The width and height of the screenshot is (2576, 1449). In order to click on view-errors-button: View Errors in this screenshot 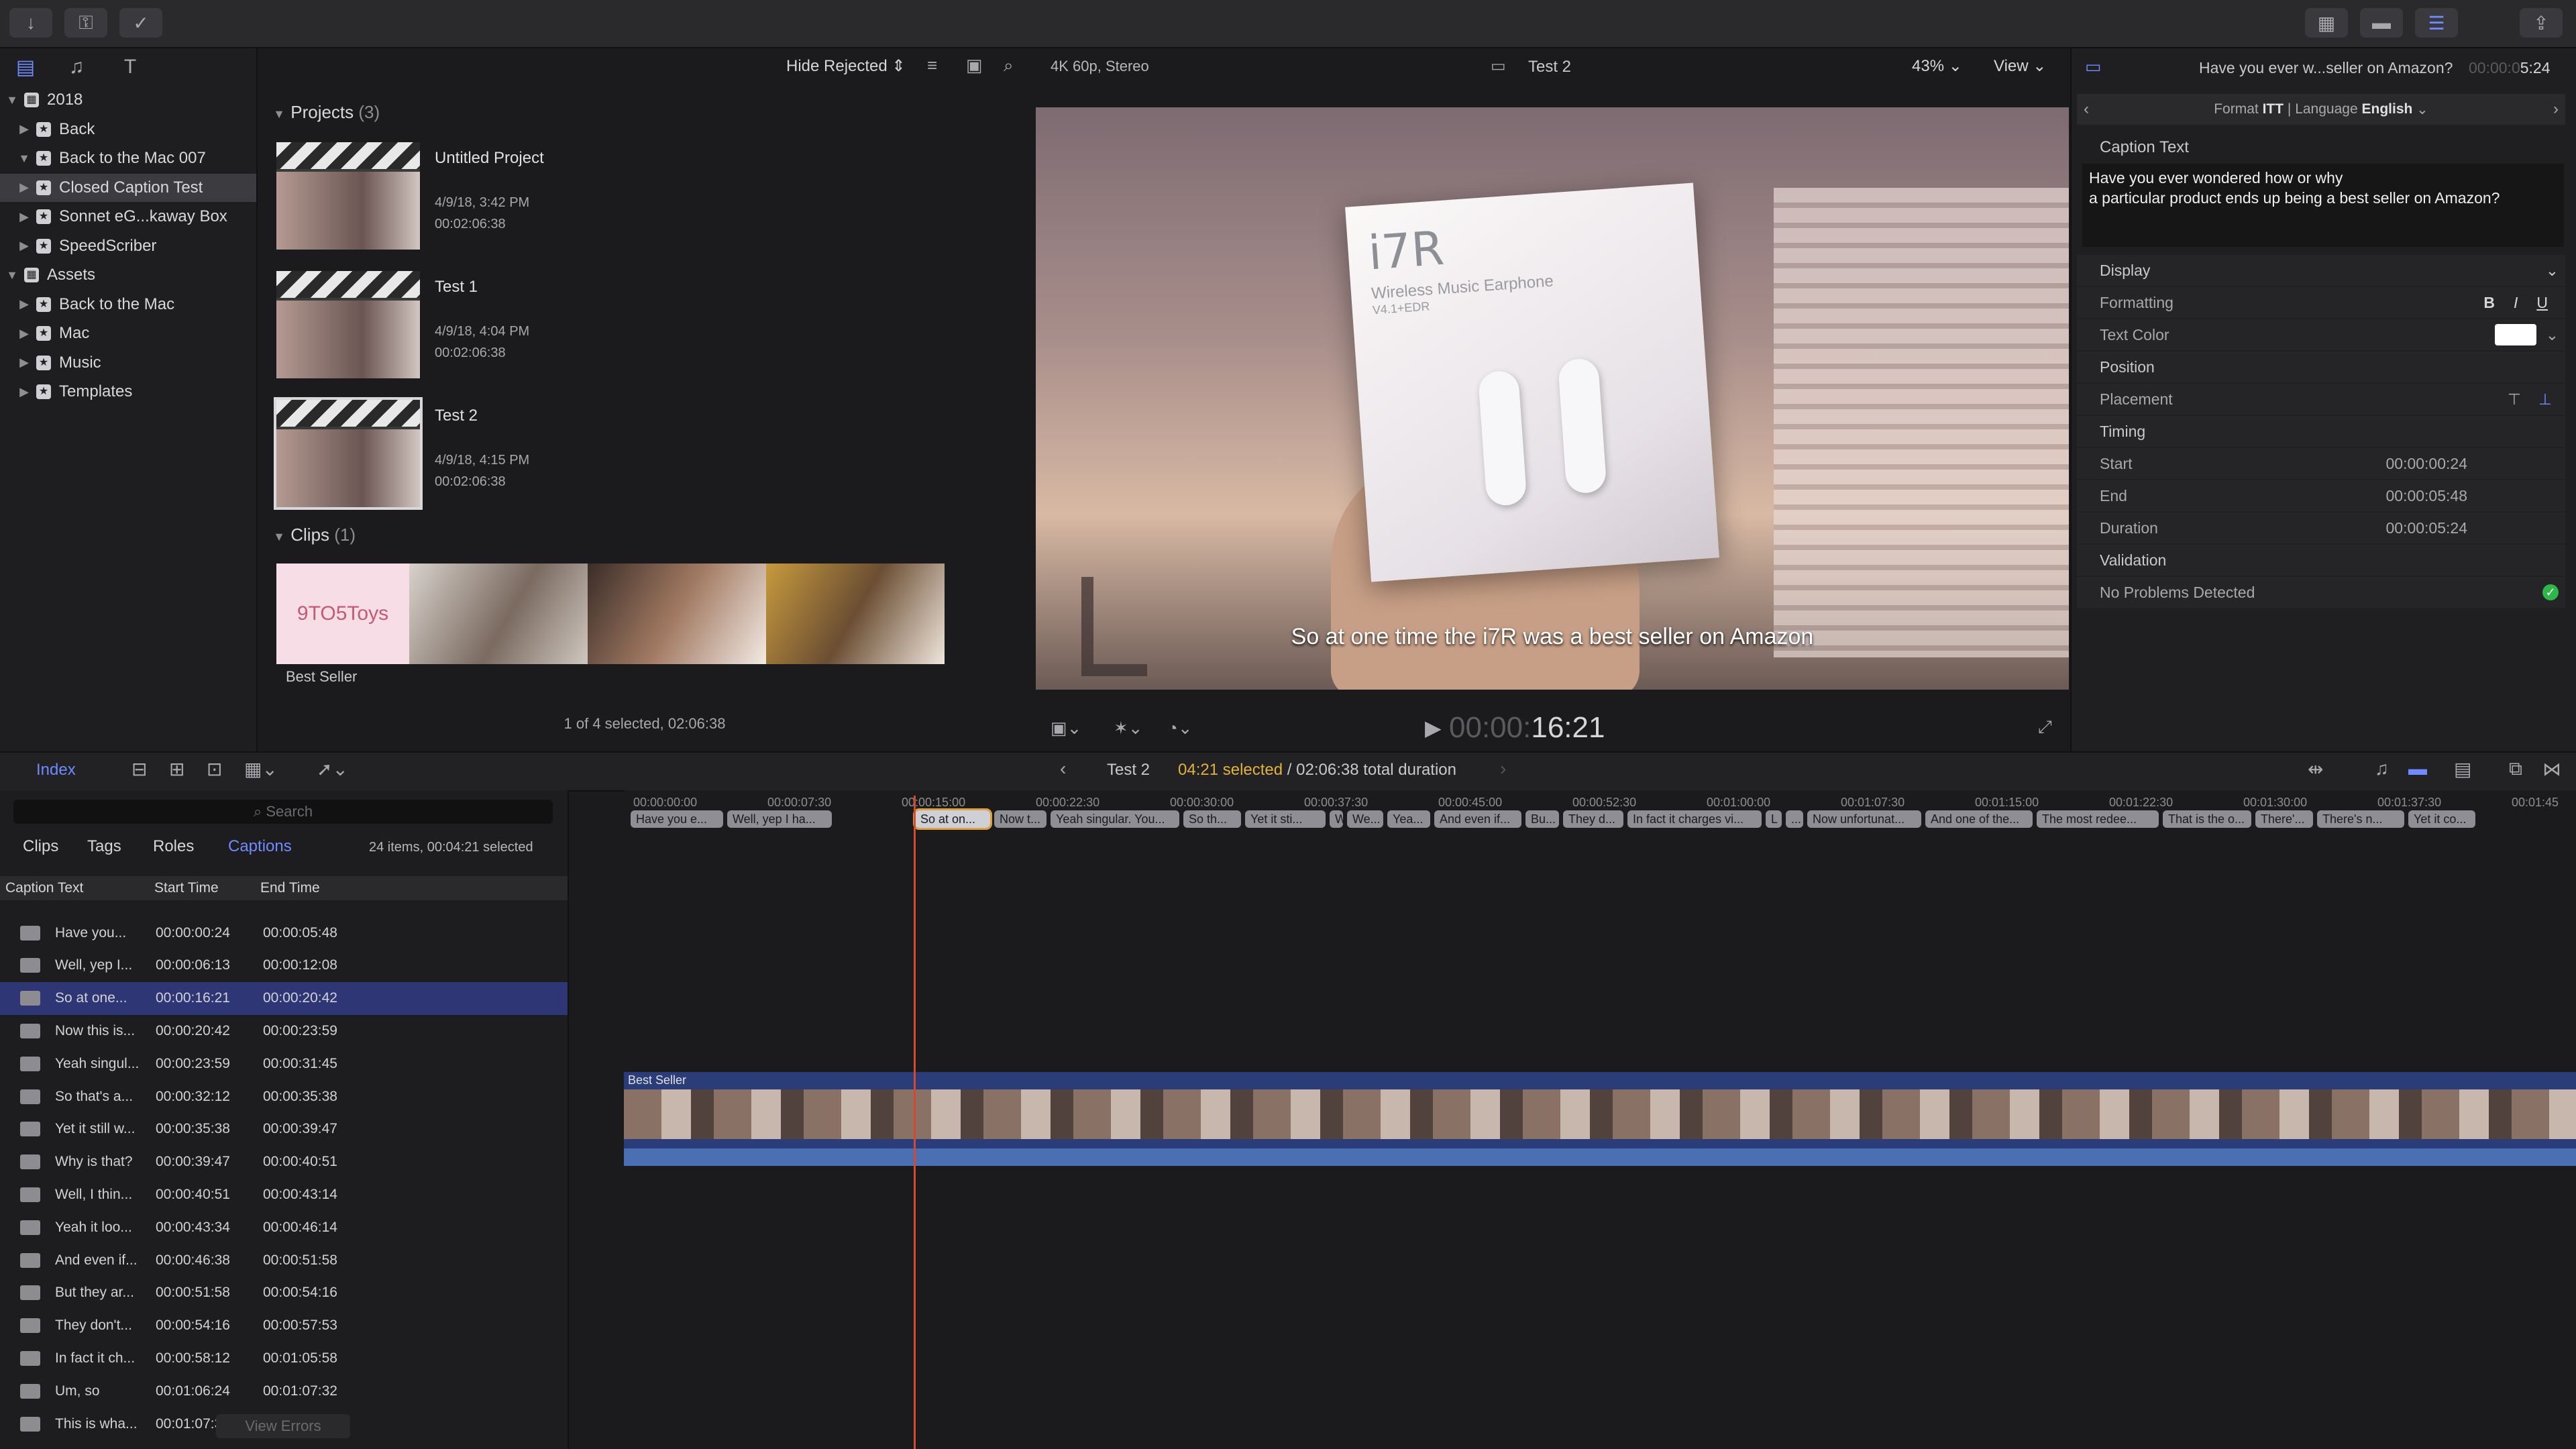, I will do `click(283, 1426)`.